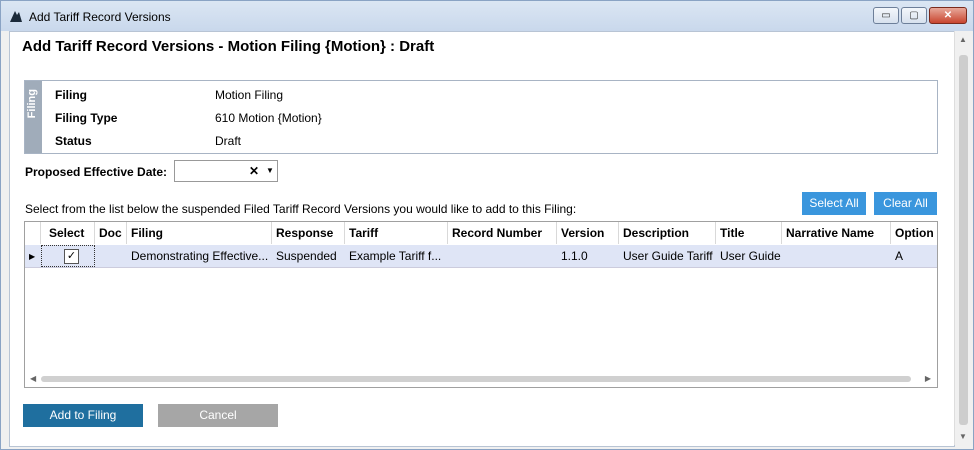 The image size is (974, 450). Describe the element at coordinates (905, 203) in the screenshot. I see `clear-all-button: Clear All` at that location.